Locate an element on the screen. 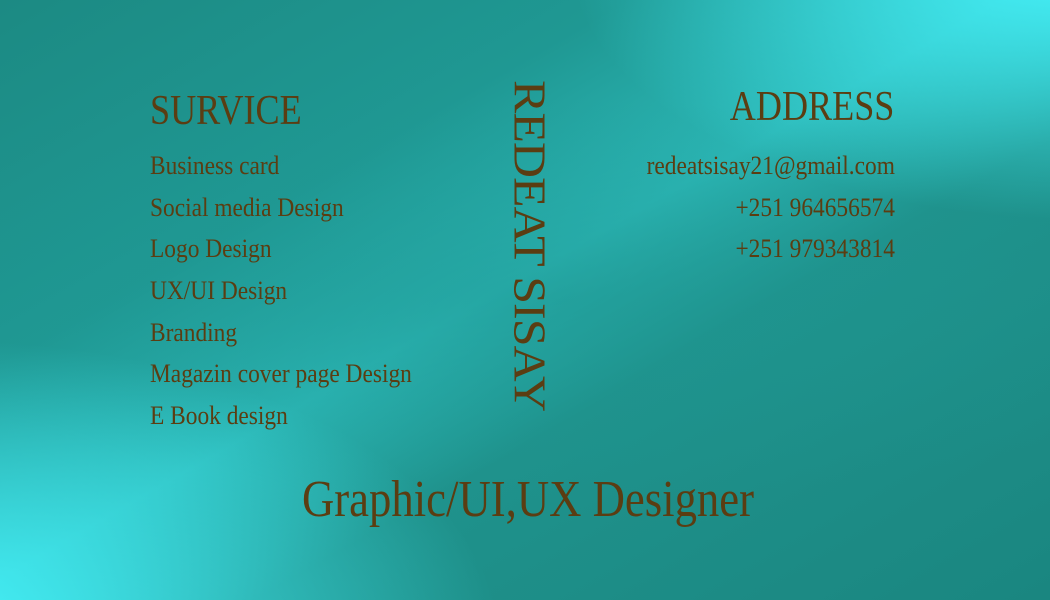 The height and width of the screenshot is (600, 1050). contact-email: redeatsisay21@gmail.com is located at coordinates (770, 165).